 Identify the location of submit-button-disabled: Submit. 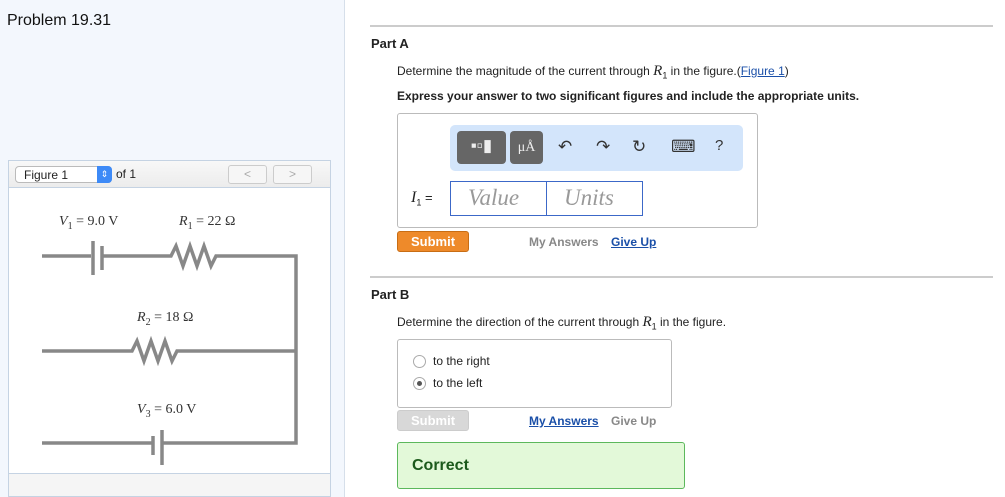
(433, 420).